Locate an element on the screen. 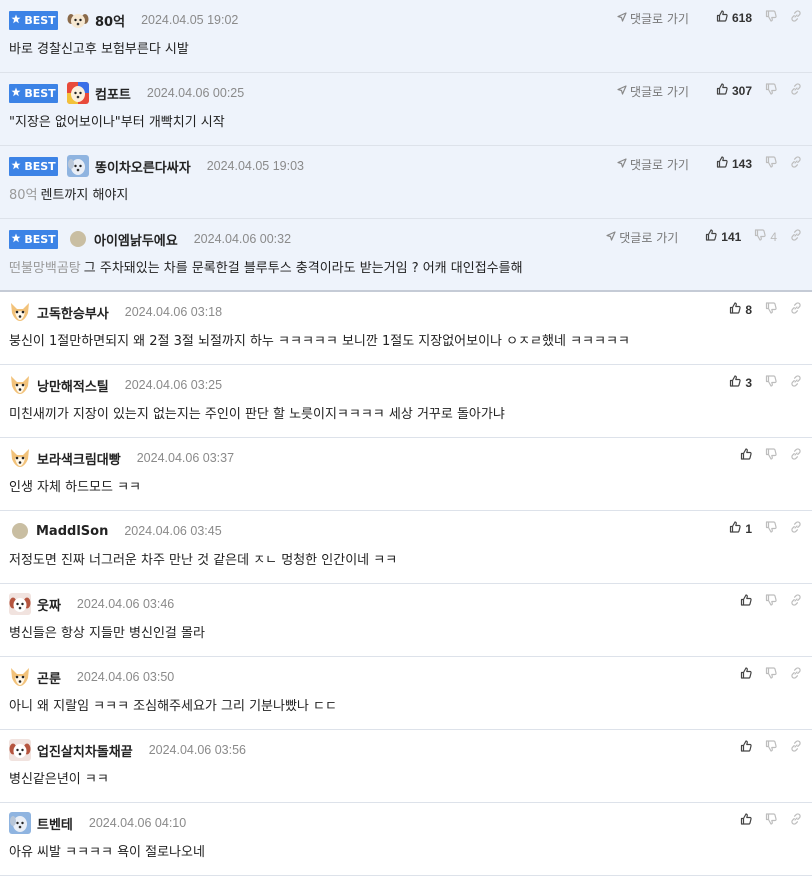  nickname: 트벤테 is located at coordinates (55, 823).